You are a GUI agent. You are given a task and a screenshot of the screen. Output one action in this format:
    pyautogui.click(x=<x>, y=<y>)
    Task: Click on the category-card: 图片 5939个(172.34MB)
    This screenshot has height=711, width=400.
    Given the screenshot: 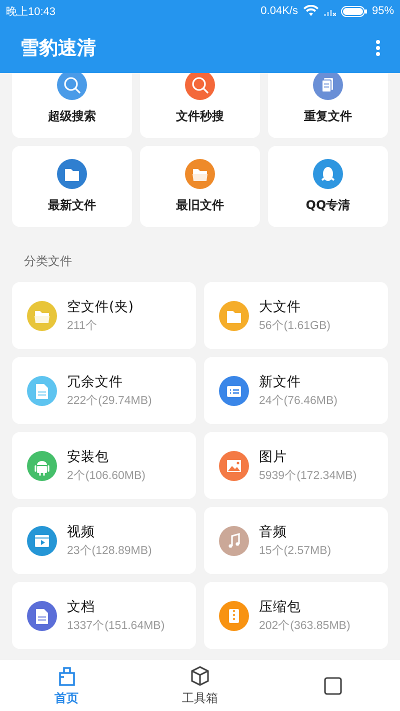 What is the action you would take?
    pyautogui.click(x=296, y=465)
    